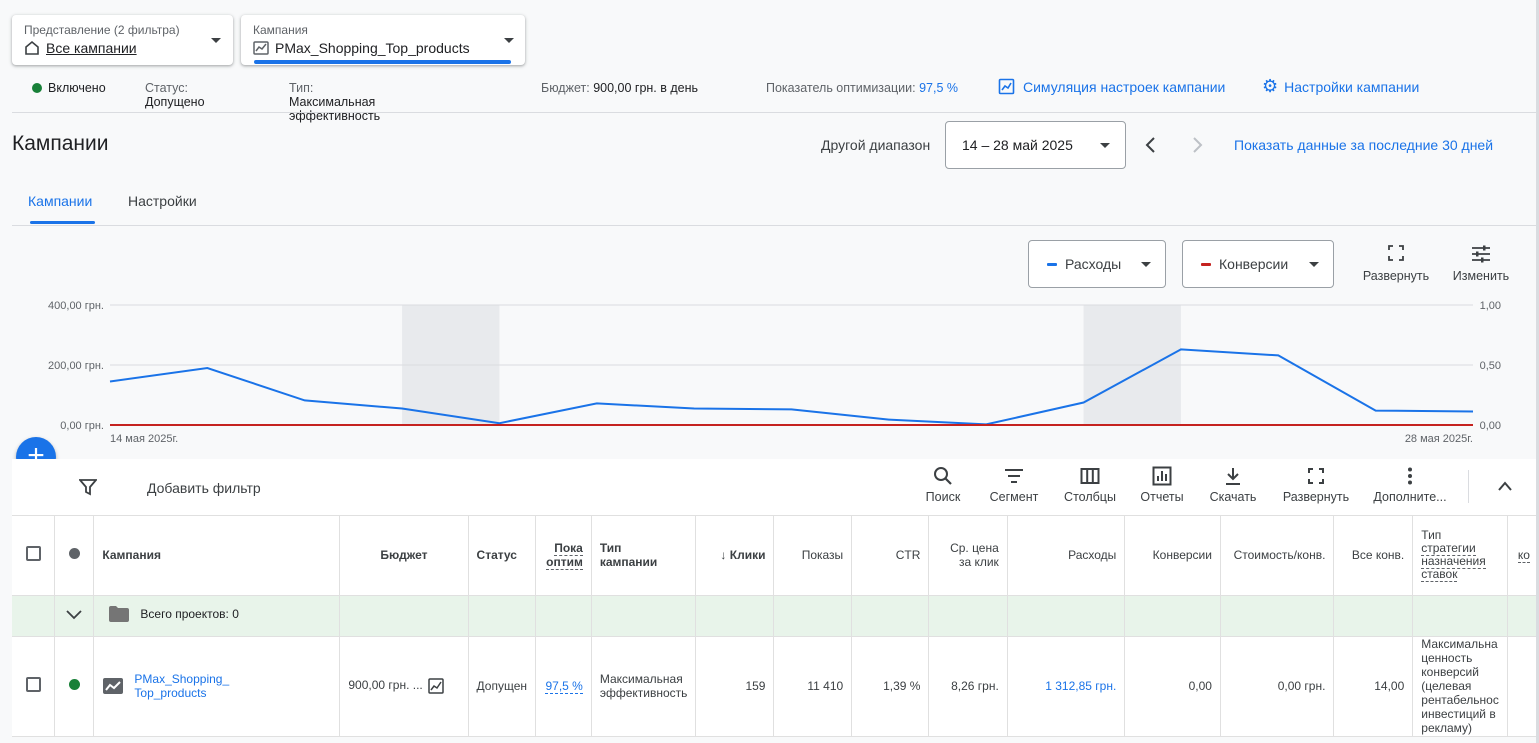 This screenshot has height=743, width=1539. What do you see at coordinates (33, 684) in the screenshot?
I see `row-checkbox` at bounding box center [33, 684].